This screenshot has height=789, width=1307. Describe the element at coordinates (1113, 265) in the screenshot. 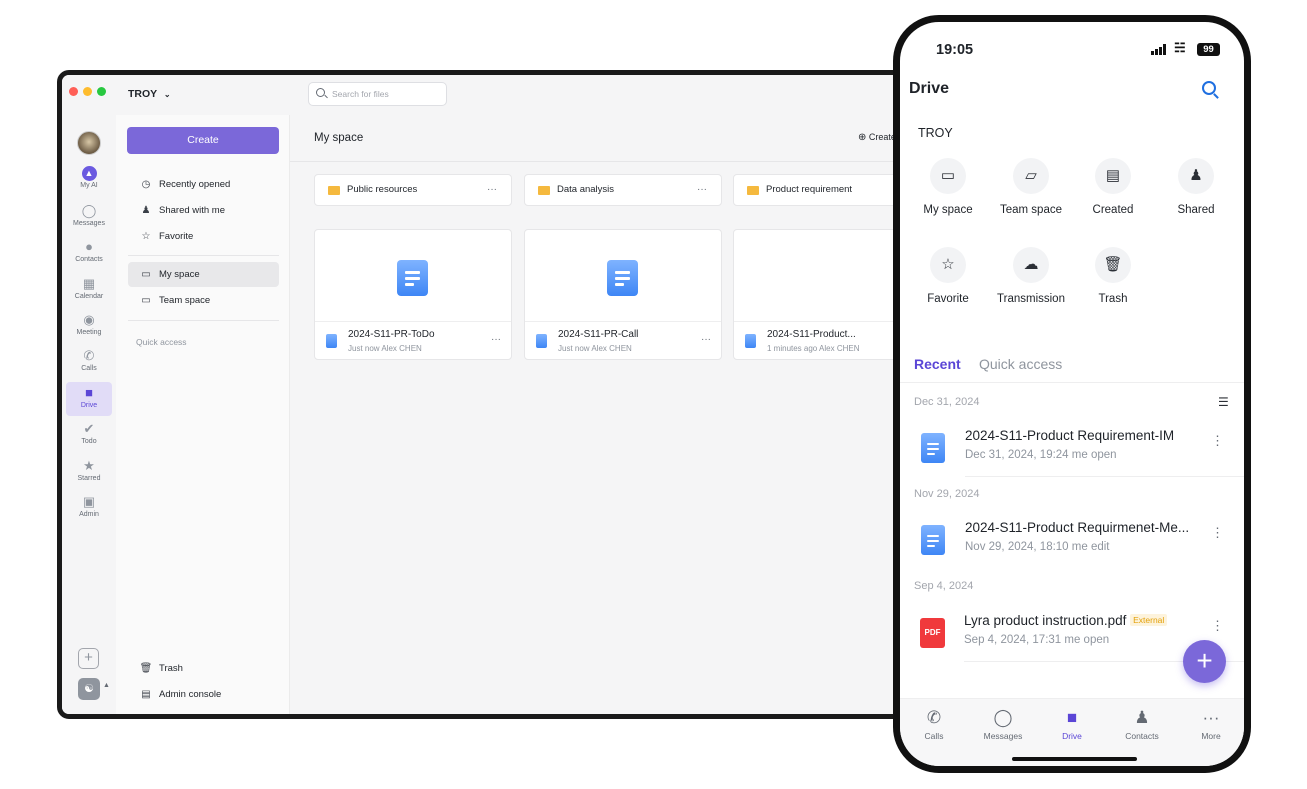

I see `trash-icon: 🗑` at that location.